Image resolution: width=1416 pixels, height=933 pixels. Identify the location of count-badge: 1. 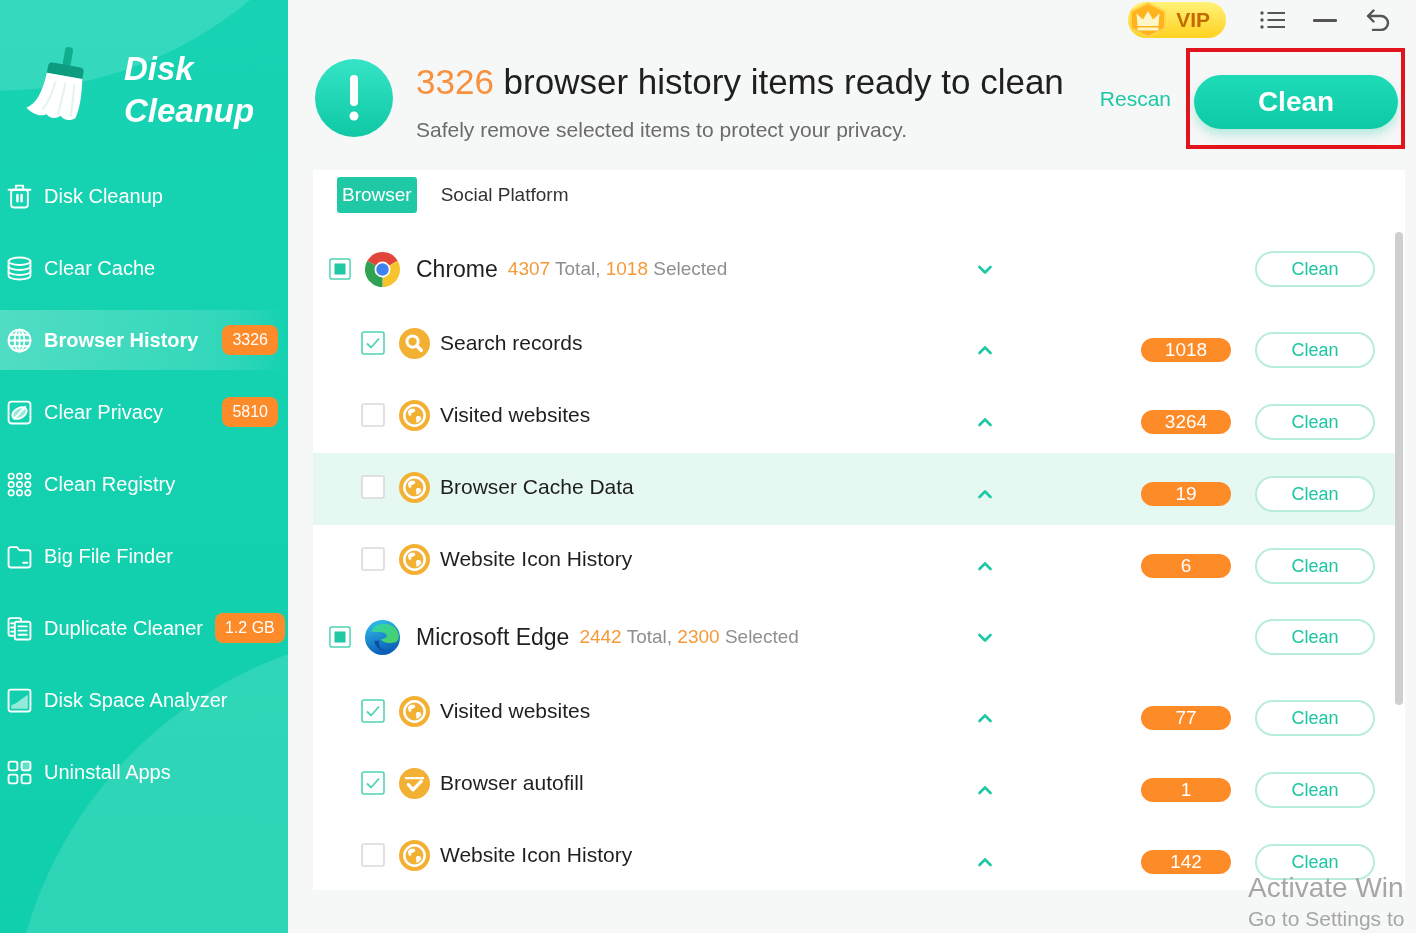
(1186, 790).